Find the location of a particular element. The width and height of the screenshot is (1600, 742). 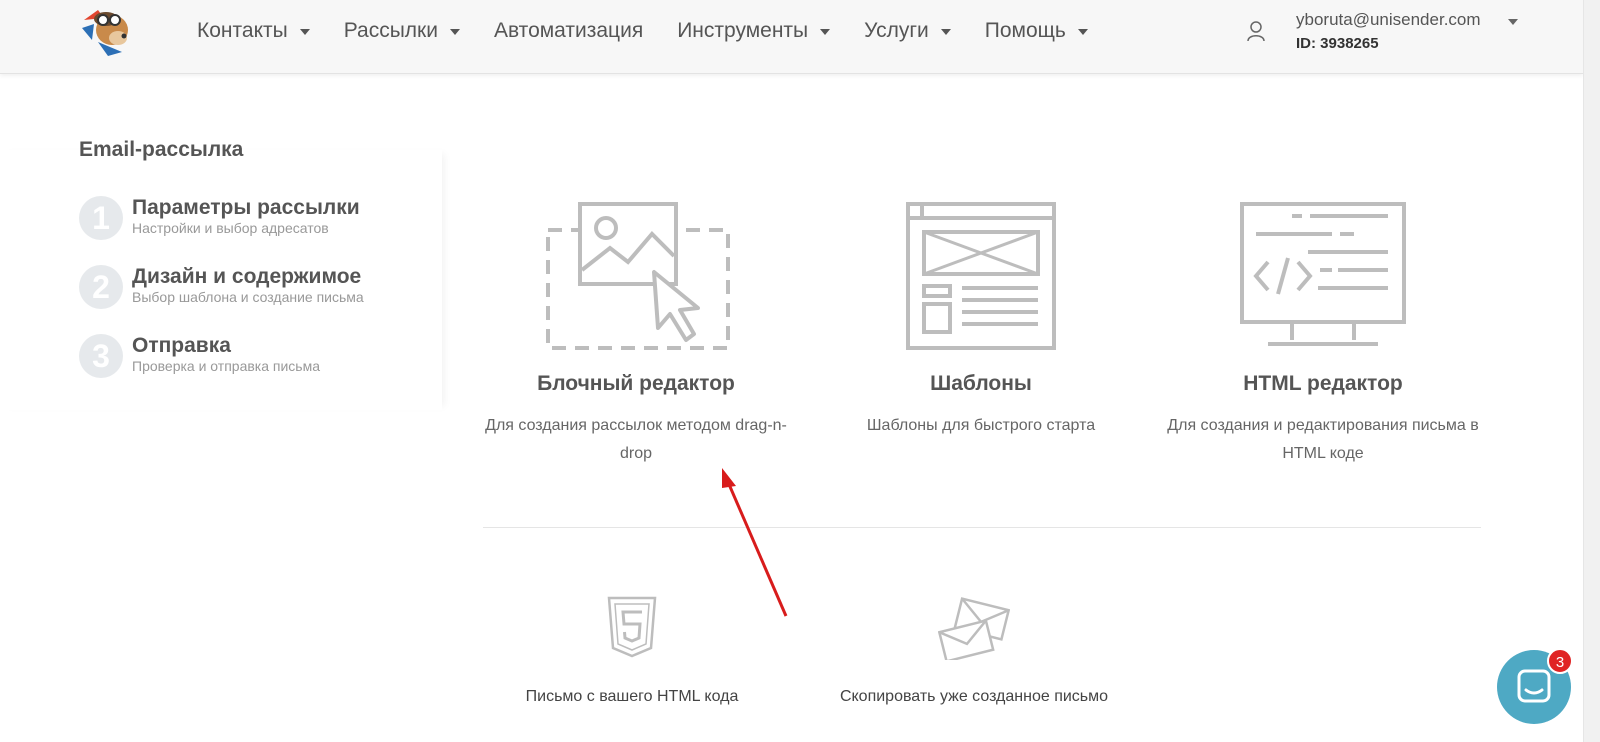

sidebar-title: Email-рассылка is located at coordinates (161, 149).